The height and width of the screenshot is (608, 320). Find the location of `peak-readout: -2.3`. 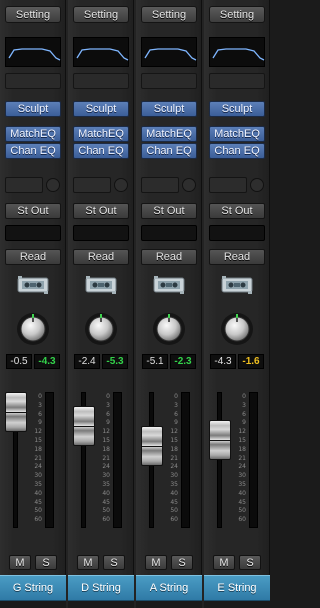

peak-readout: -2.3 is located at coordinates (183, 361).